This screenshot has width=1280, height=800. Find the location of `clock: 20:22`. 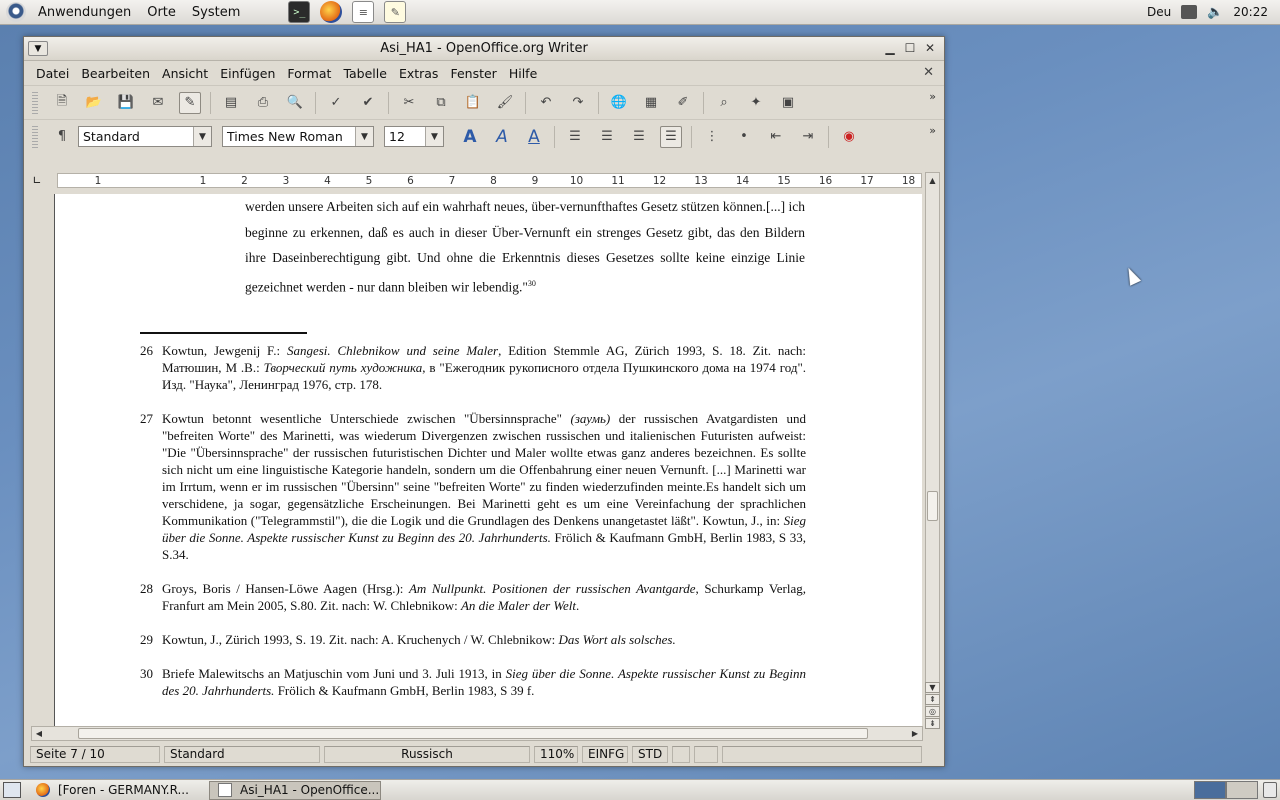

clock: 20:22 is located at coordinates (1250, 12).